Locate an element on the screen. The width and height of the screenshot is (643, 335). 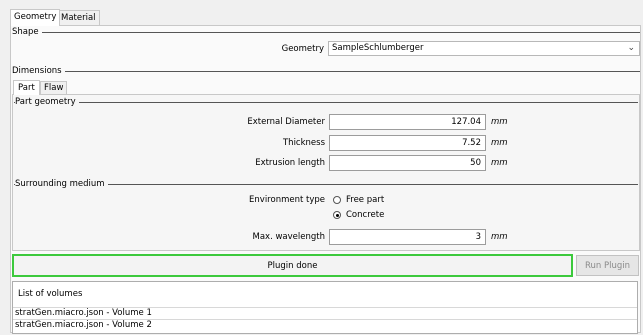
list-item: stratGen.miacro.json - Volume 1 is located at coordinates (325, 312).